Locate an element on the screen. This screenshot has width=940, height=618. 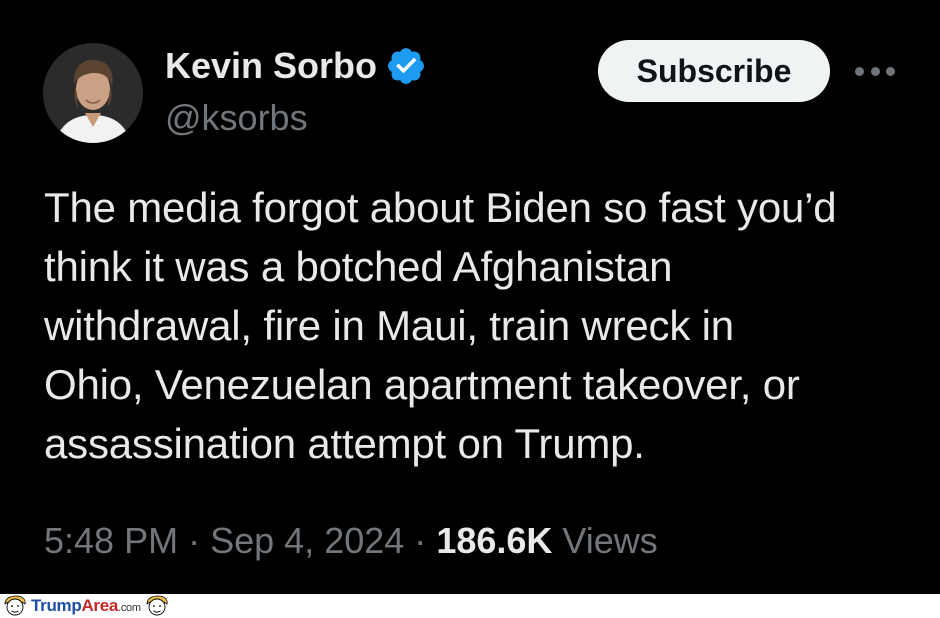
verified-badge-icon is located at coordinates (406, 66).